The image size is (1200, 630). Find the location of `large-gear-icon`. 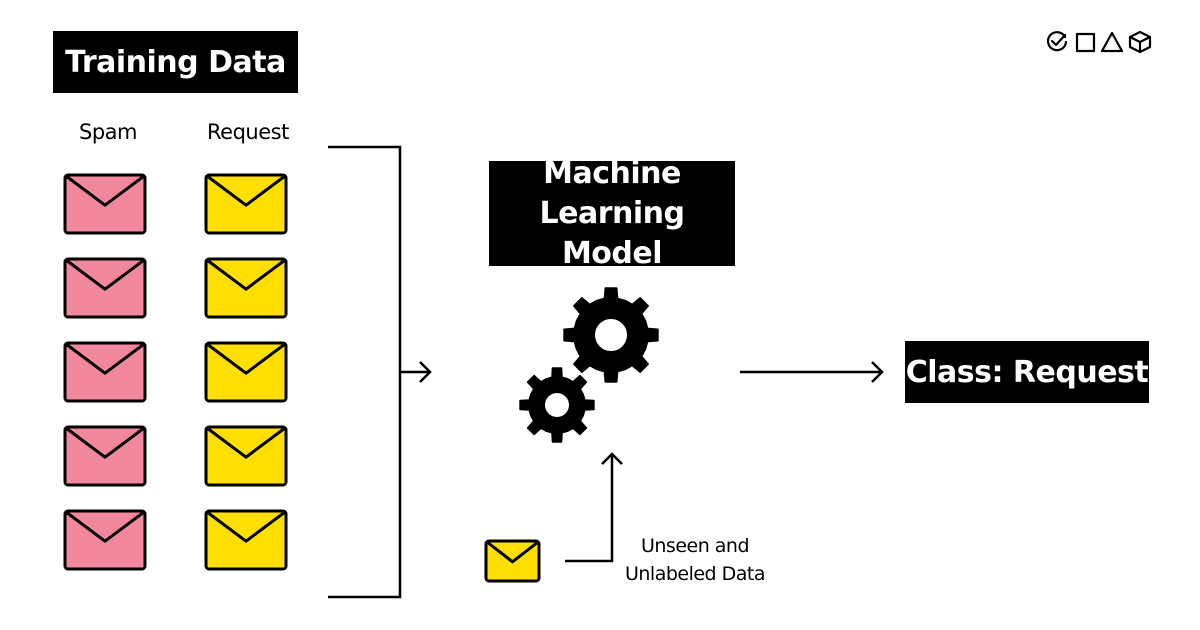

large-gear-icon is located at coordinates (611, 335).